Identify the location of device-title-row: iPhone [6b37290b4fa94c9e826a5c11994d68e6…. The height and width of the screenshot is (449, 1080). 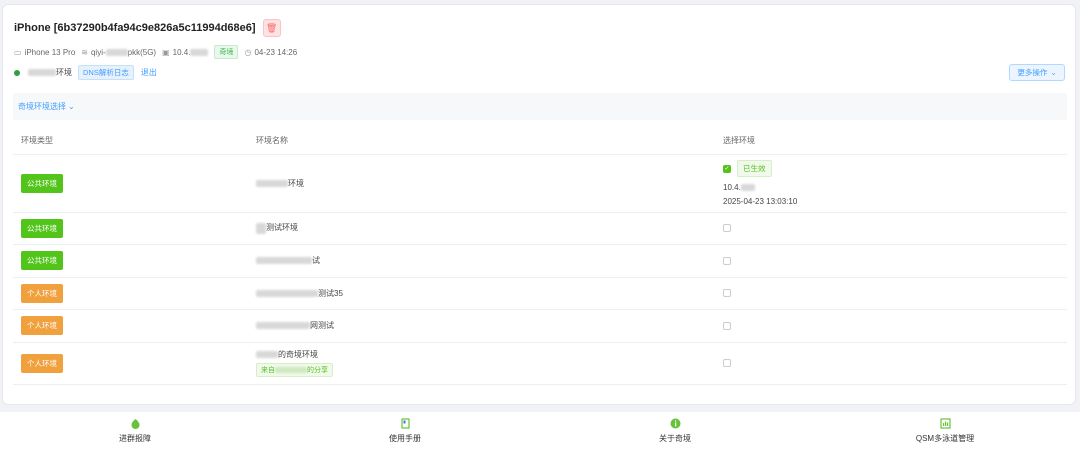
(147, 28).